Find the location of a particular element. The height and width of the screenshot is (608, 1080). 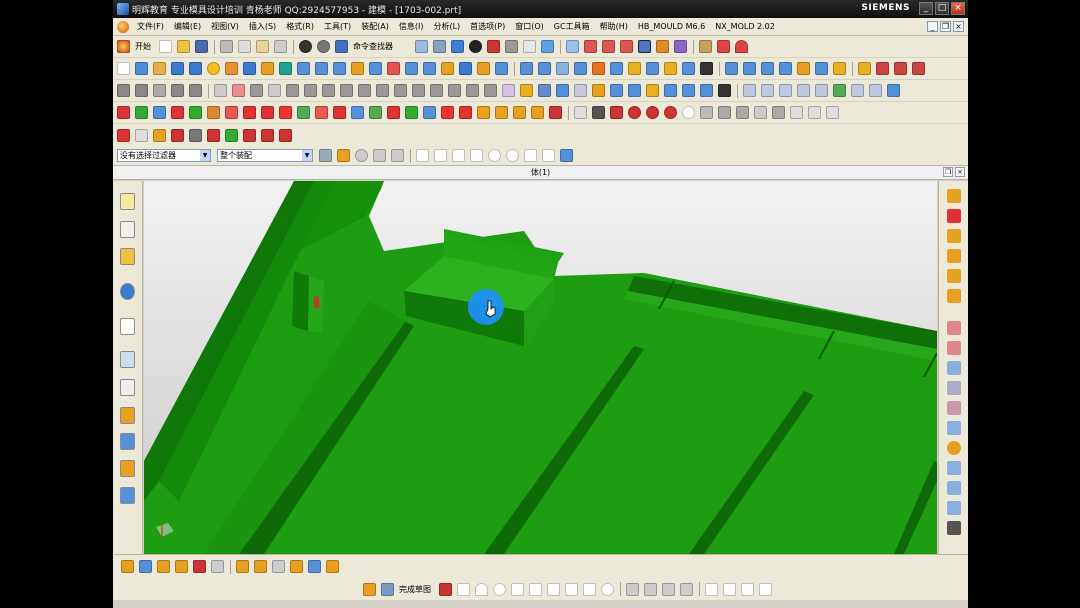

menu-view: 视图(V) is located at coordinates (225, 26).